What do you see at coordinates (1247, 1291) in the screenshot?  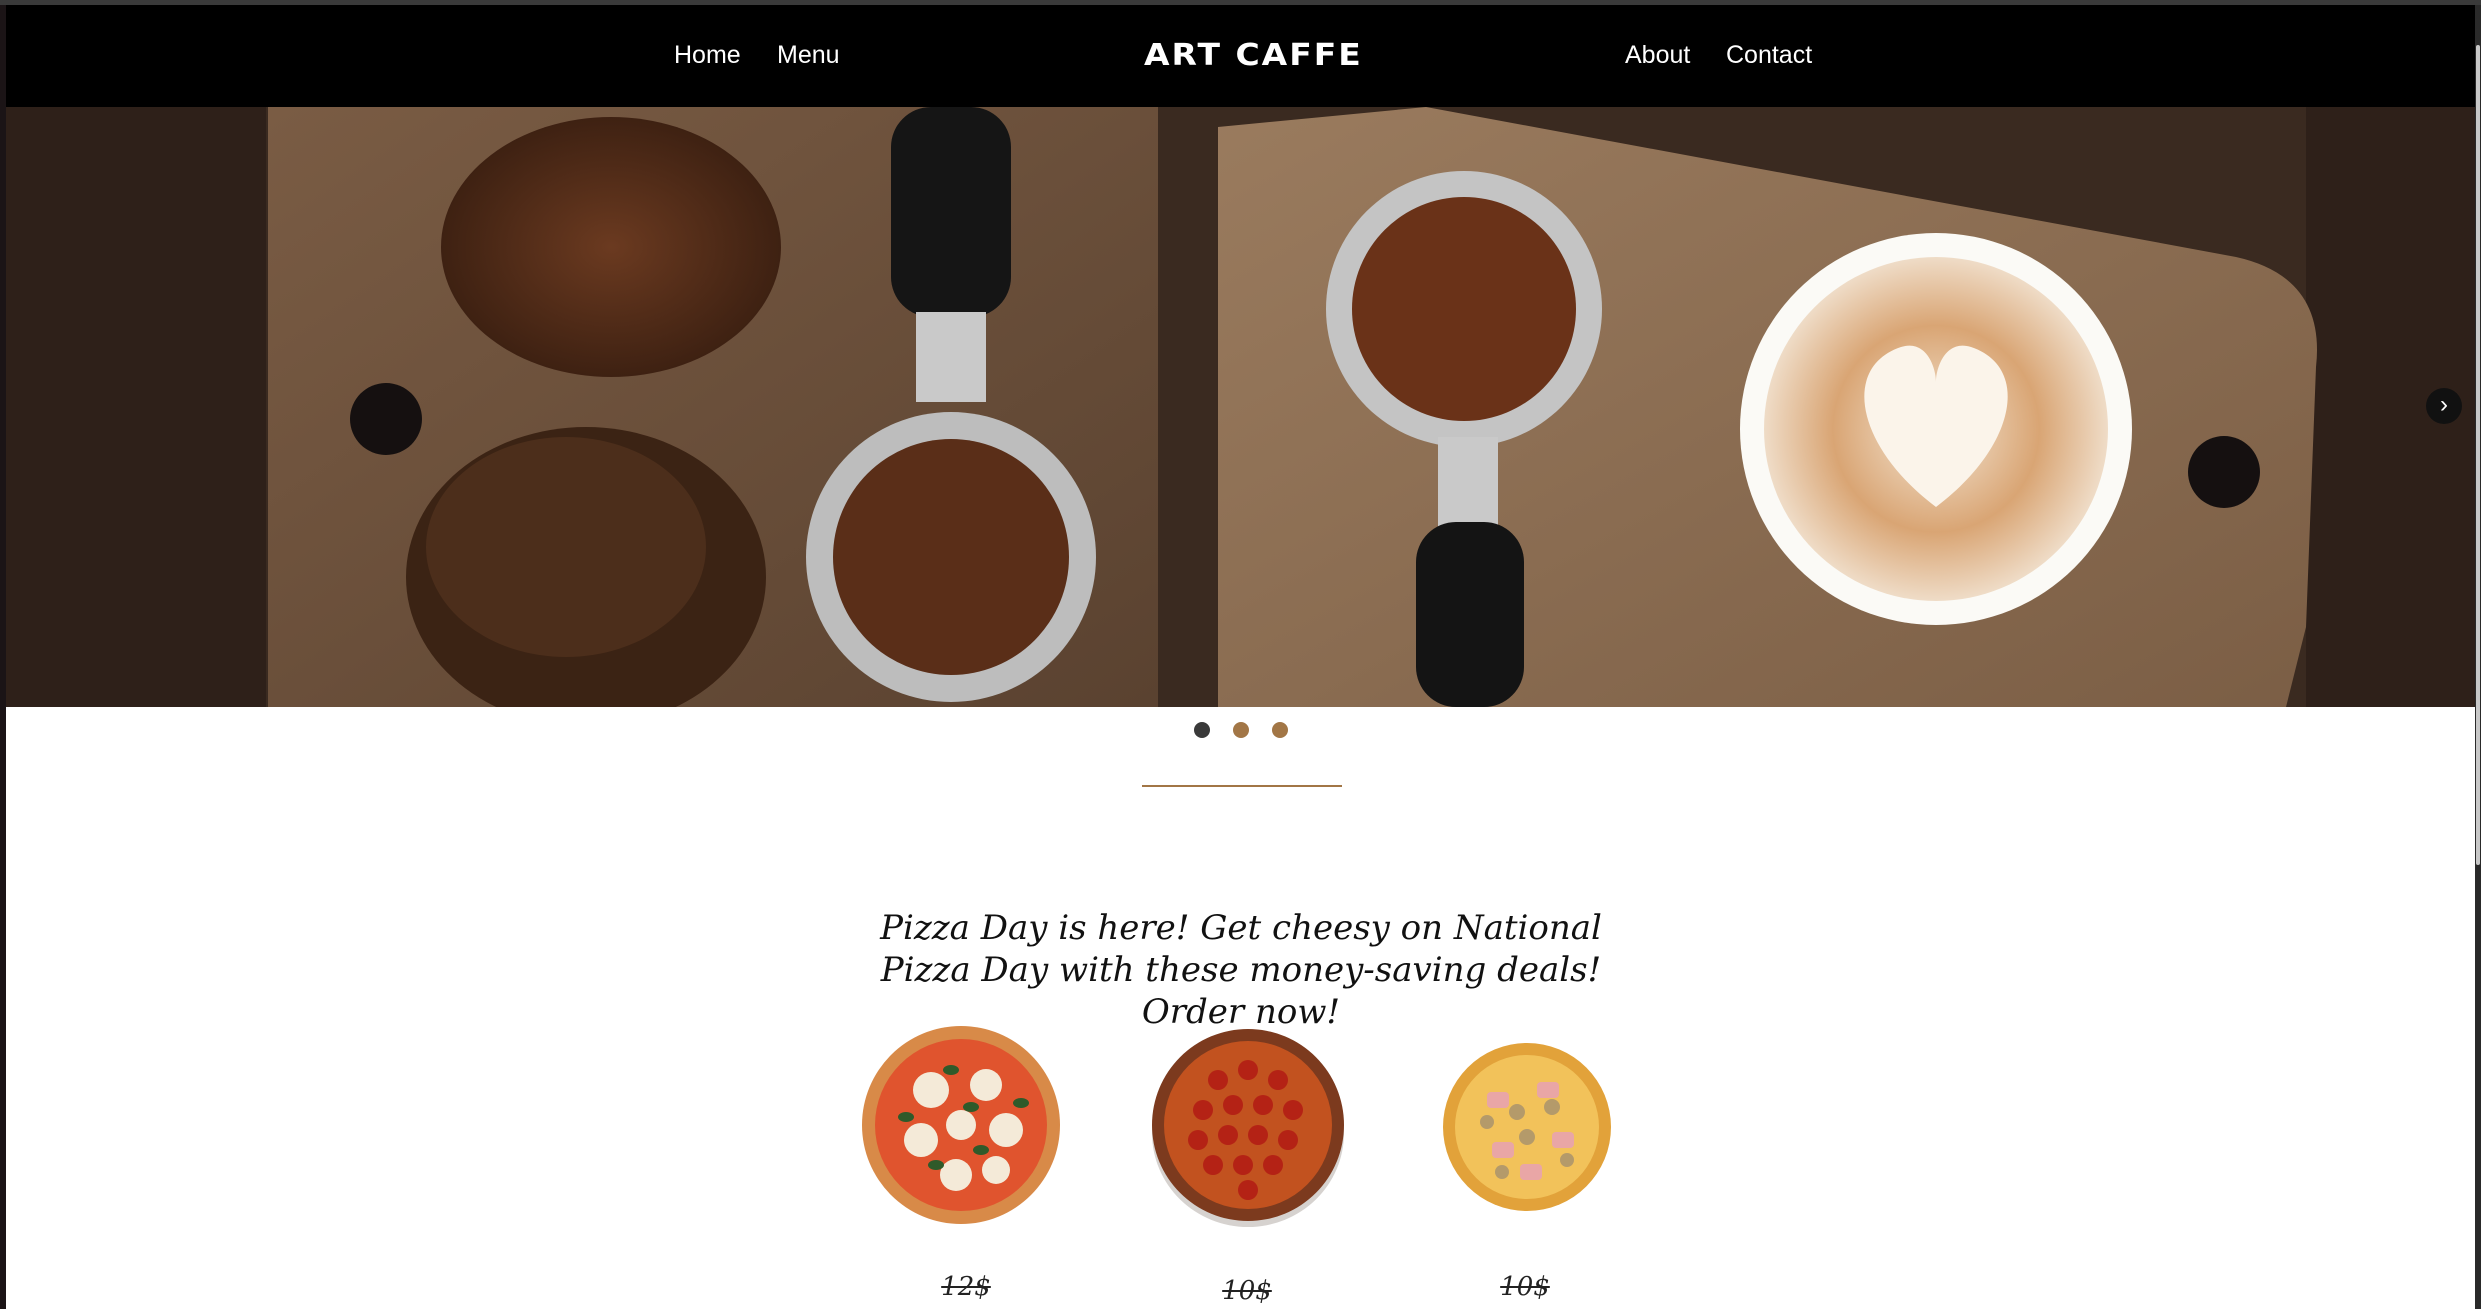 I see `pizza-pepperoni-price: 10$` at bounding box center [1247, 1291].